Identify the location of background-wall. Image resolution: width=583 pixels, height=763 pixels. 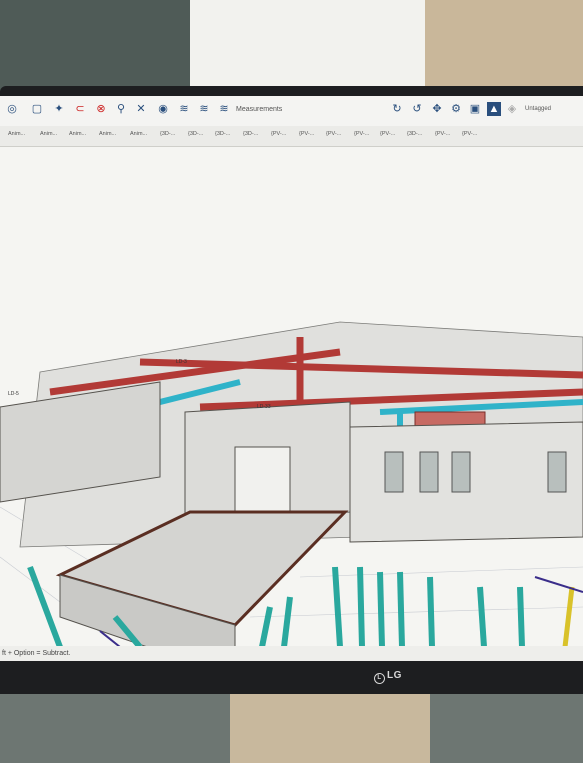
(95, 47).